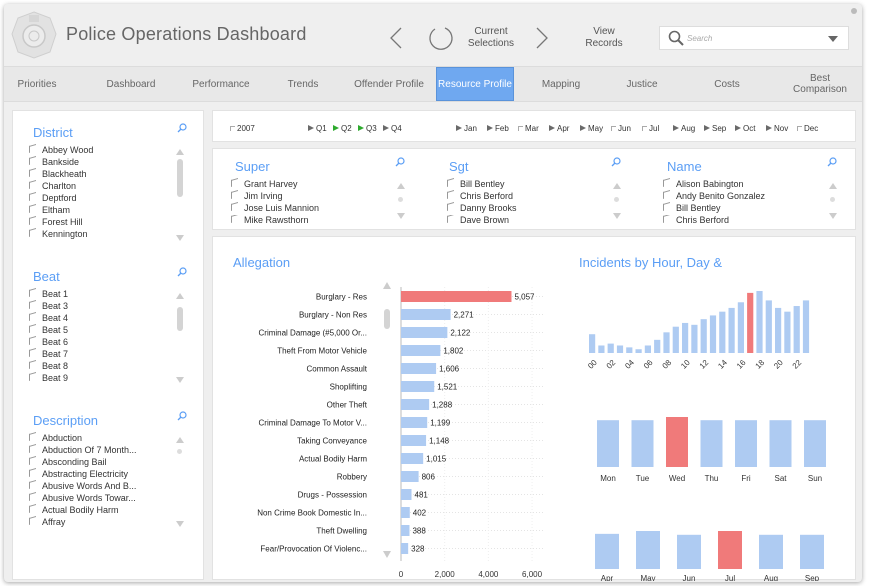 The image size is (874, 586). I want to click on back-arrow-icon, so click(396, 38).